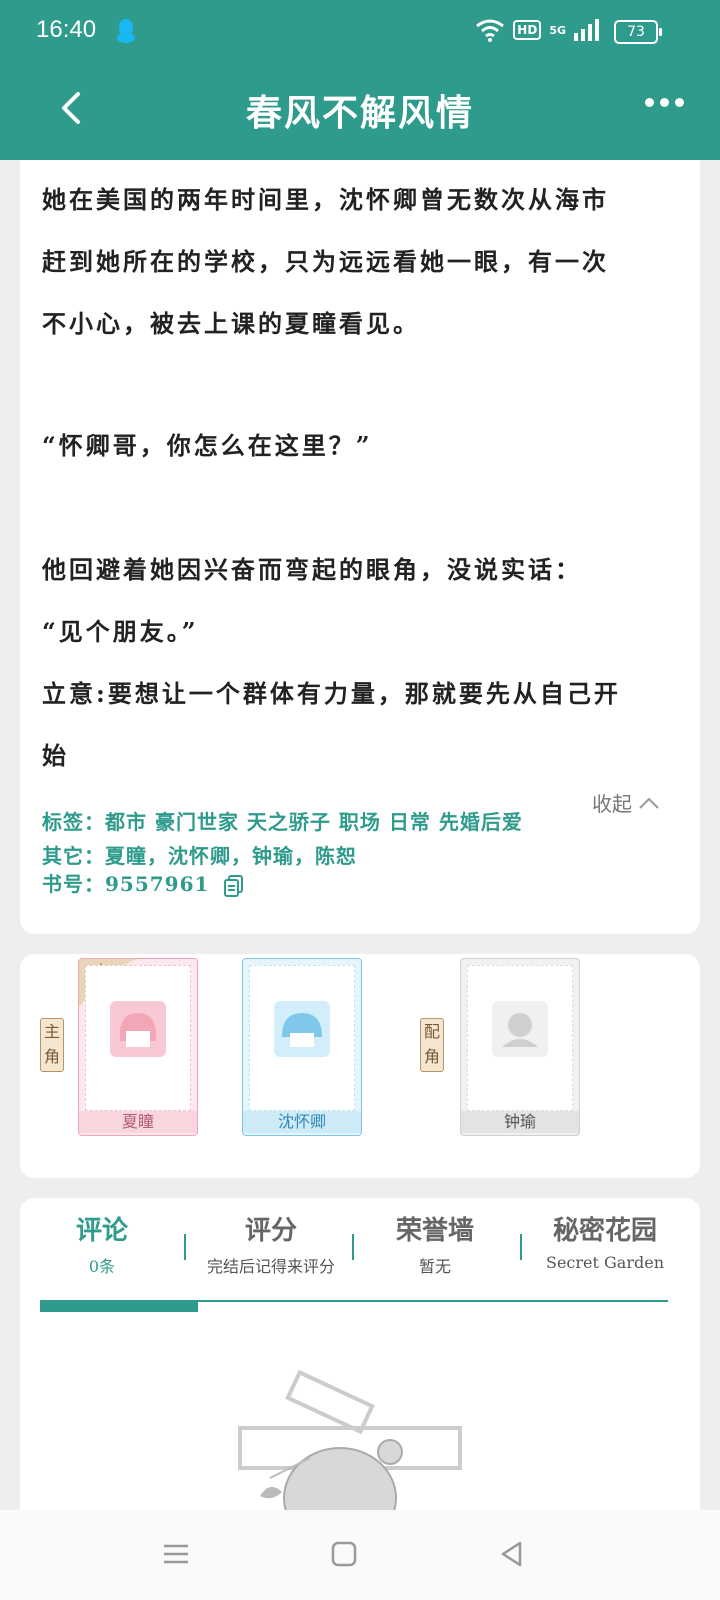 Image resolution: width=720 pixels, height=1600 pixels. I want to click on character-name: 沈怀卿, so click(302, 1122).